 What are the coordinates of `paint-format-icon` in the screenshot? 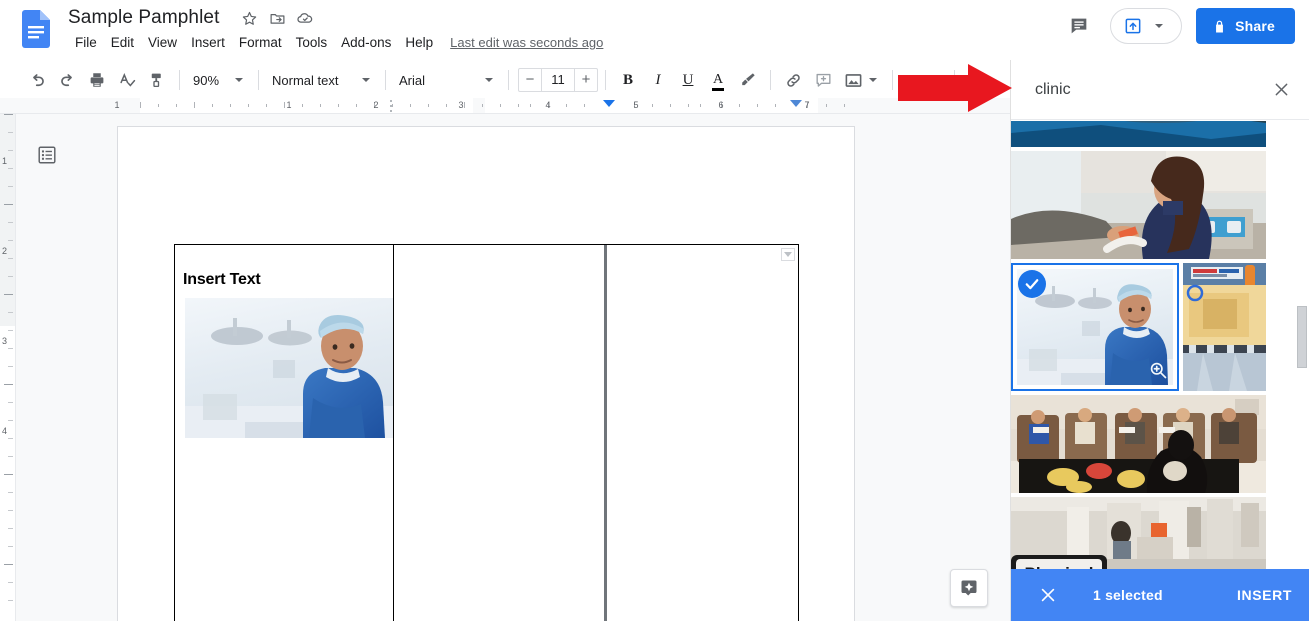 It's located at (157, 80).